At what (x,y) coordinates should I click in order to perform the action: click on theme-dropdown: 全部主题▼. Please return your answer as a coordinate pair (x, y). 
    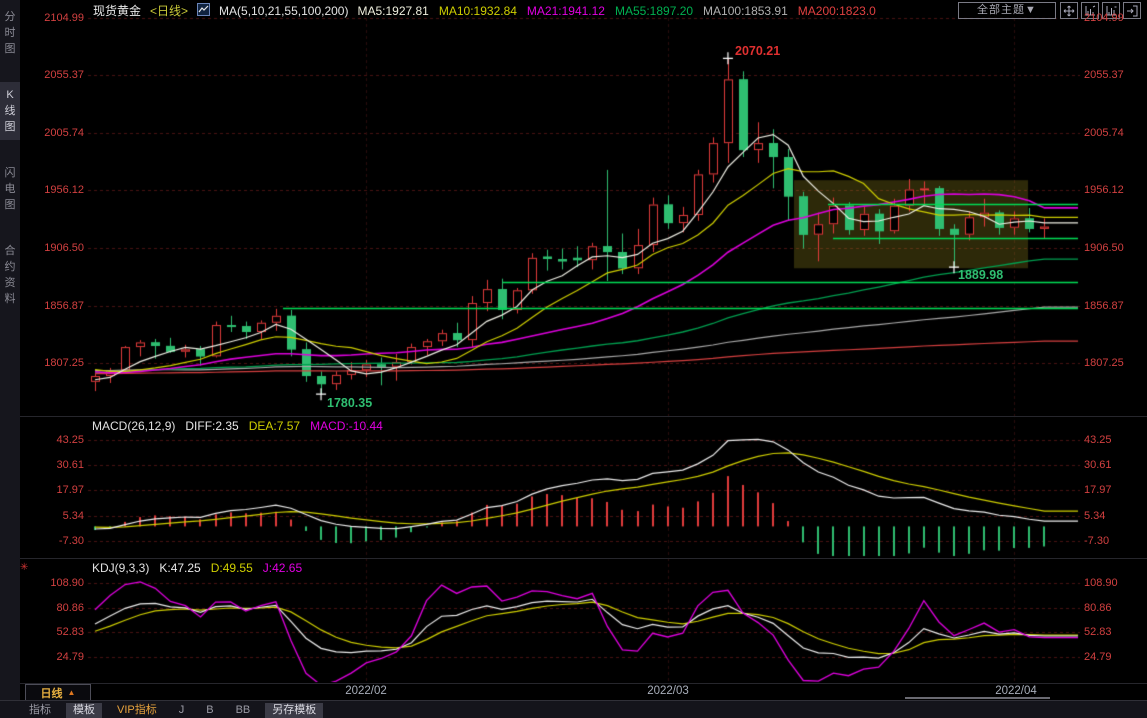
    Looking at the image, I should click on (1007, 10).